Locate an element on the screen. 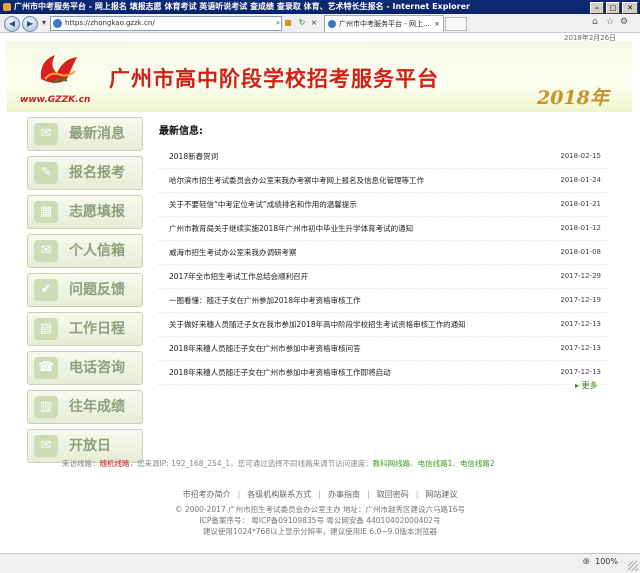  sidebar-item-label: 个人信箱 is located at coordinates (97, 251).